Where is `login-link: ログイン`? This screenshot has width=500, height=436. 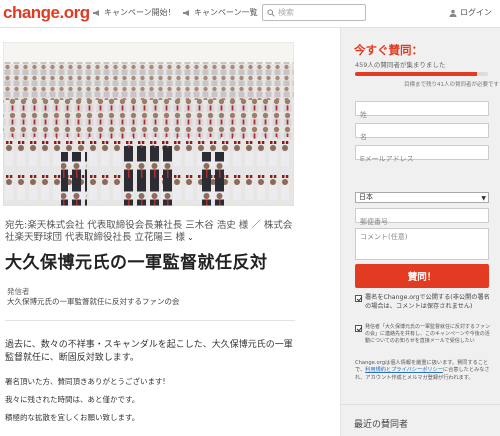 login-link: ログイン is located at coordinates (470, 12).